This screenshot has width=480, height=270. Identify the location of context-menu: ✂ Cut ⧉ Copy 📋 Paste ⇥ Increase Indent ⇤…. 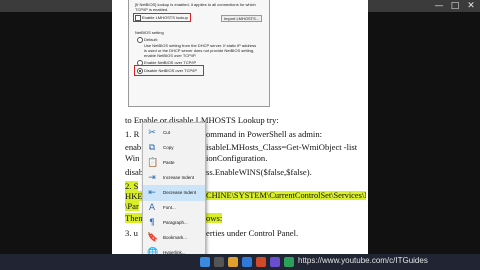
(174, 192).